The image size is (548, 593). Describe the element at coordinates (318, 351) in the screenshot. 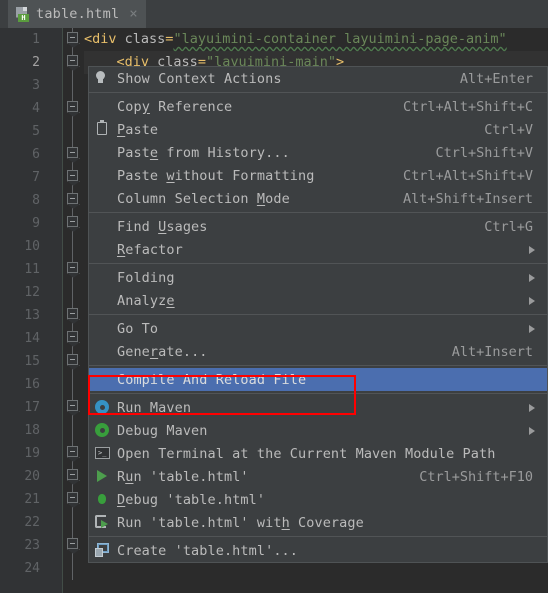

I see `menu-item-generate: Generate... Alt+Insert` at that location.